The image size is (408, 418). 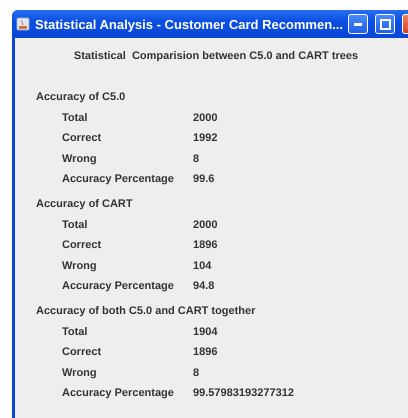 What do you see at coordinates (81, 97) in the screenshot?
I see `section-title: Accuracy of C5.0` at bounding box center [81, 97].